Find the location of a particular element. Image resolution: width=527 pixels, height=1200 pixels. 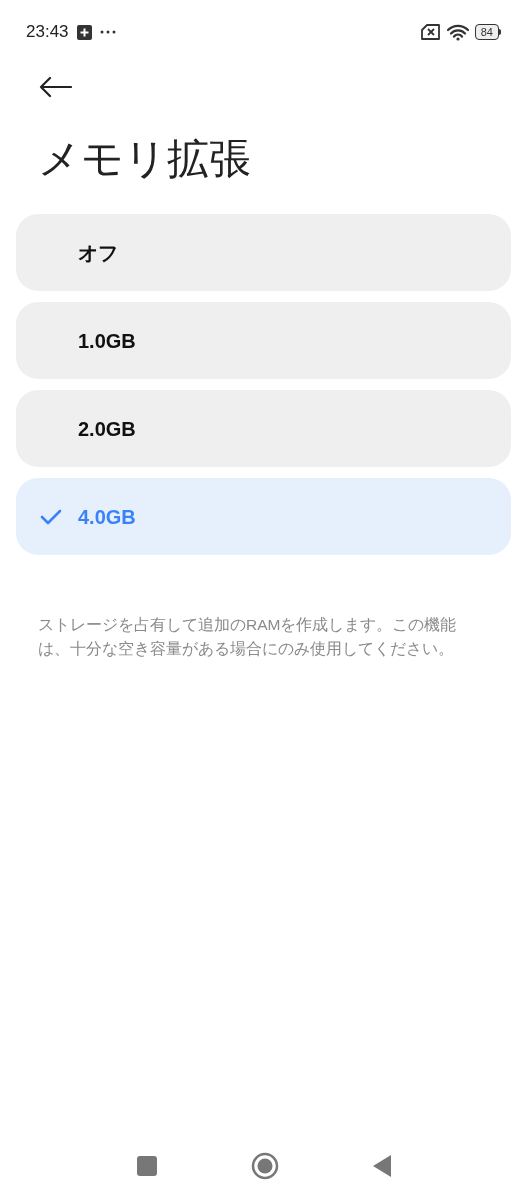

back-triangle-icon is located at coordinates (381, 1166).